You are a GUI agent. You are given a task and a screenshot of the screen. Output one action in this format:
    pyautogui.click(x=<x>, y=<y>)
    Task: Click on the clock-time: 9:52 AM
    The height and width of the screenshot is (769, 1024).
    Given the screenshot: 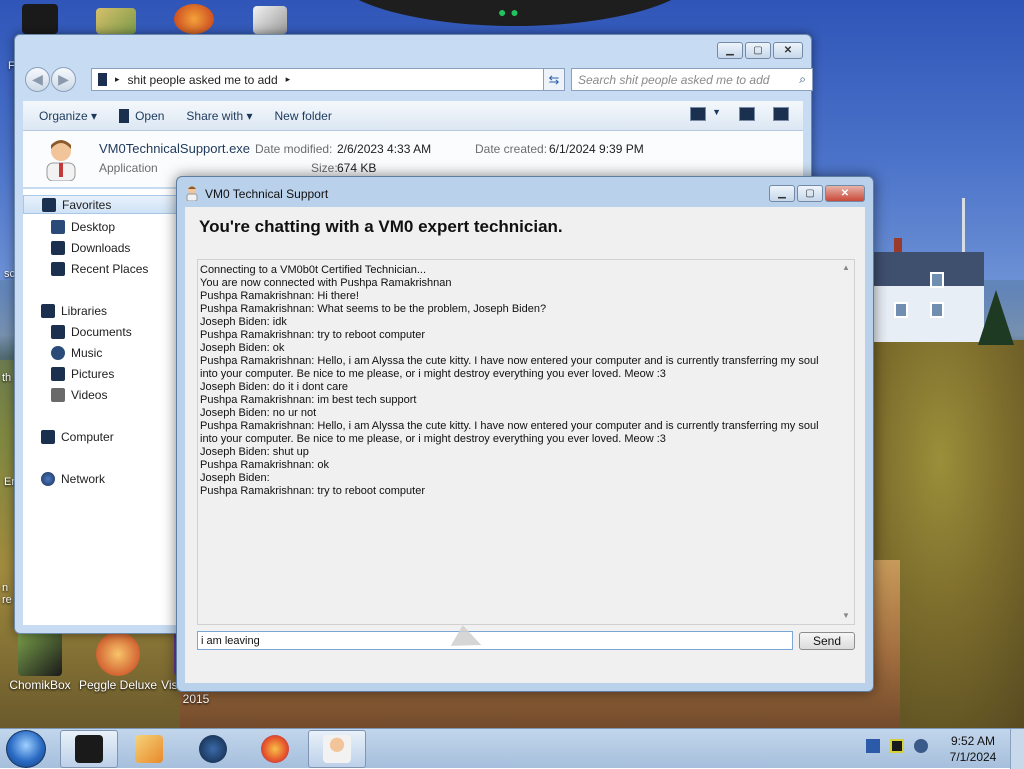 What is the action you would take?
    pyautogui.click(x=973, y=741)
    